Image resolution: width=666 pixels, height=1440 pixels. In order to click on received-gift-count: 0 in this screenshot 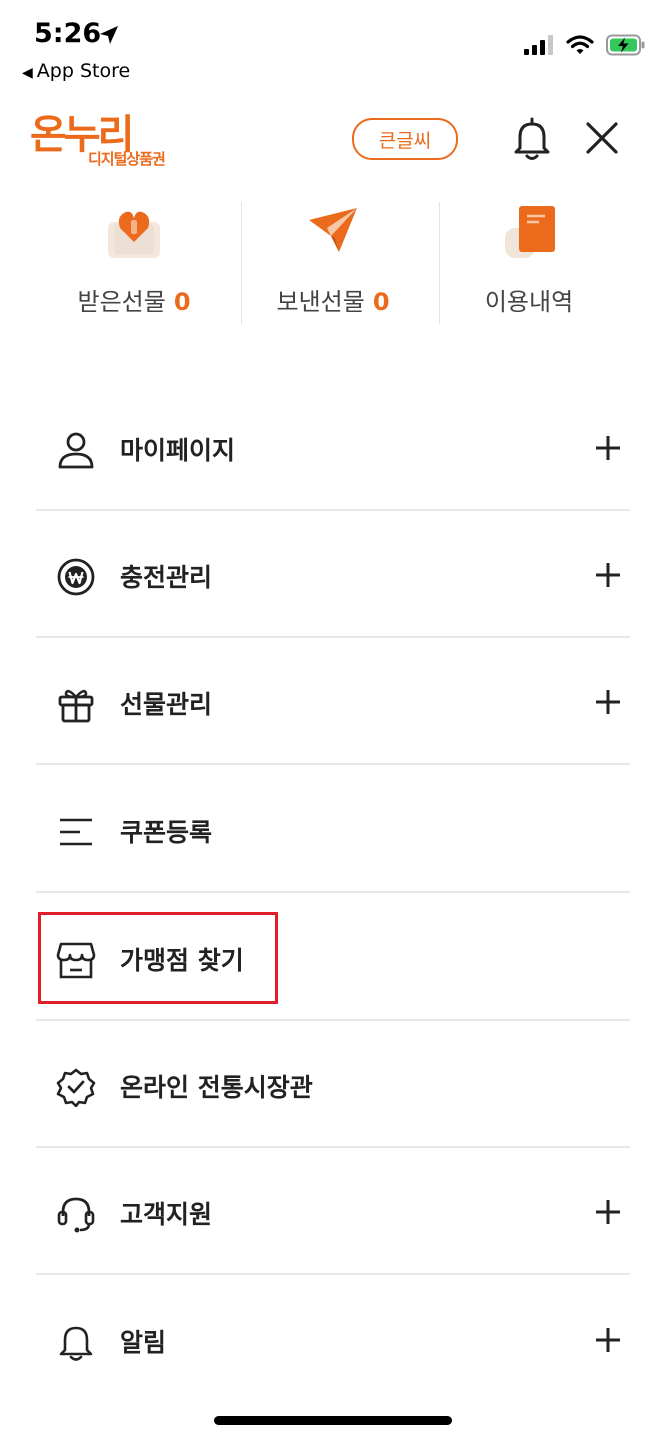, I will do `click(182, 302)`.